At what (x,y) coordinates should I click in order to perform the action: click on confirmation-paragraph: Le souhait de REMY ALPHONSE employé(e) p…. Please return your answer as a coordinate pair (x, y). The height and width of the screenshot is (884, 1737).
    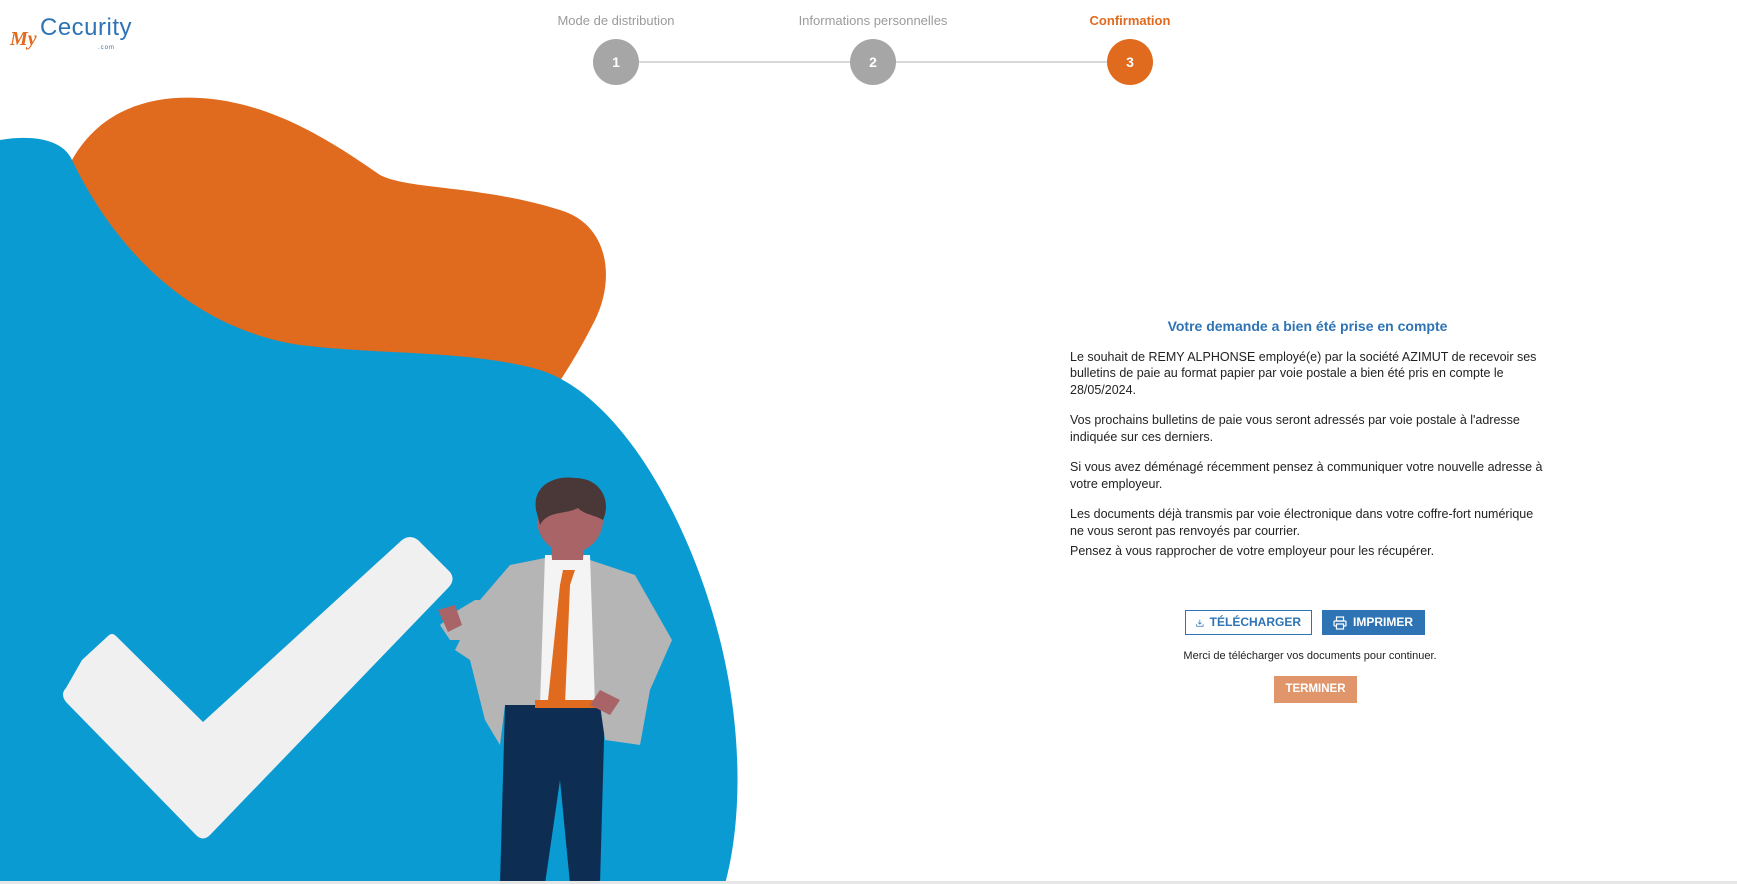
    Looking at the image, I should click on (1303, 373).